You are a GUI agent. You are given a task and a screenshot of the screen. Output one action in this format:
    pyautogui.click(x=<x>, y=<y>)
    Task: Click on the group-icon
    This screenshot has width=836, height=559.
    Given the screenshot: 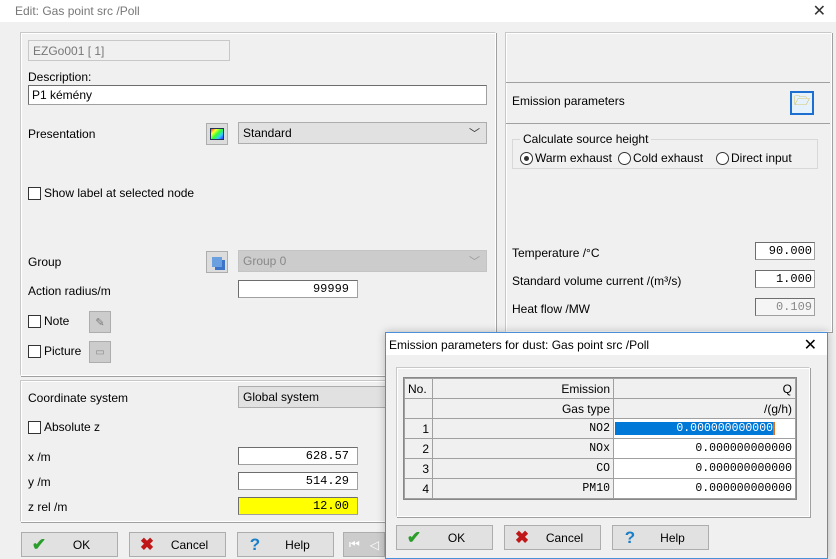 What is the action you would take?
    pyautogui.click(x=217, y=262)
    